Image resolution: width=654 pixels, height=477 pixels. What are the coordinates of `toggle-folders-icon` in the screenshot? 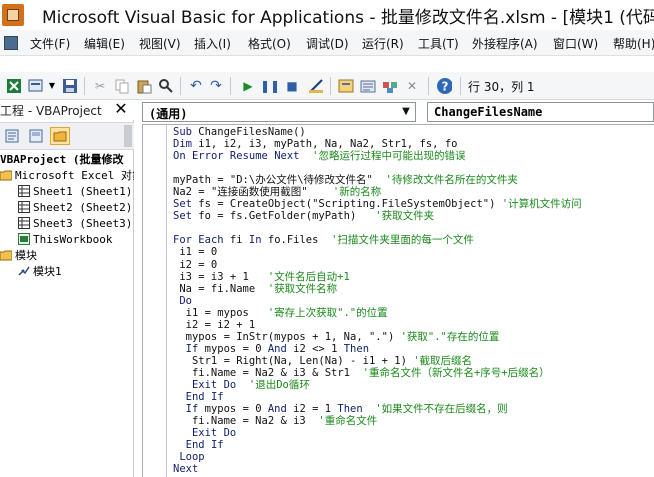 It's located at (60, 136).